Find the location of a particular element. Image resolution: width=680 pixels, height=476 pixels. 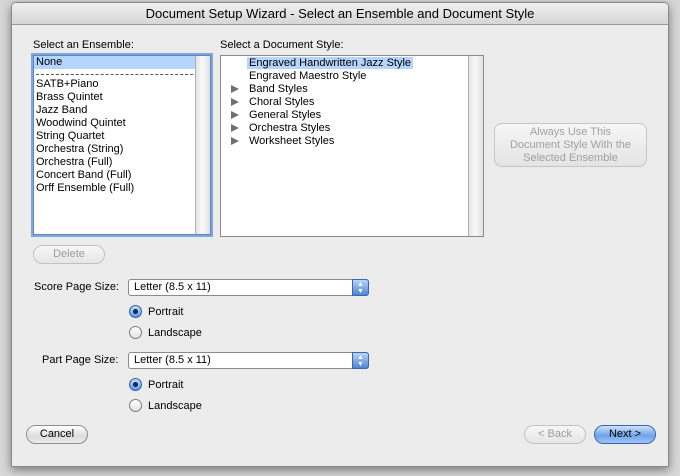

ensemble-item: Concert Band (Full) is located at coordinates (122, 175).